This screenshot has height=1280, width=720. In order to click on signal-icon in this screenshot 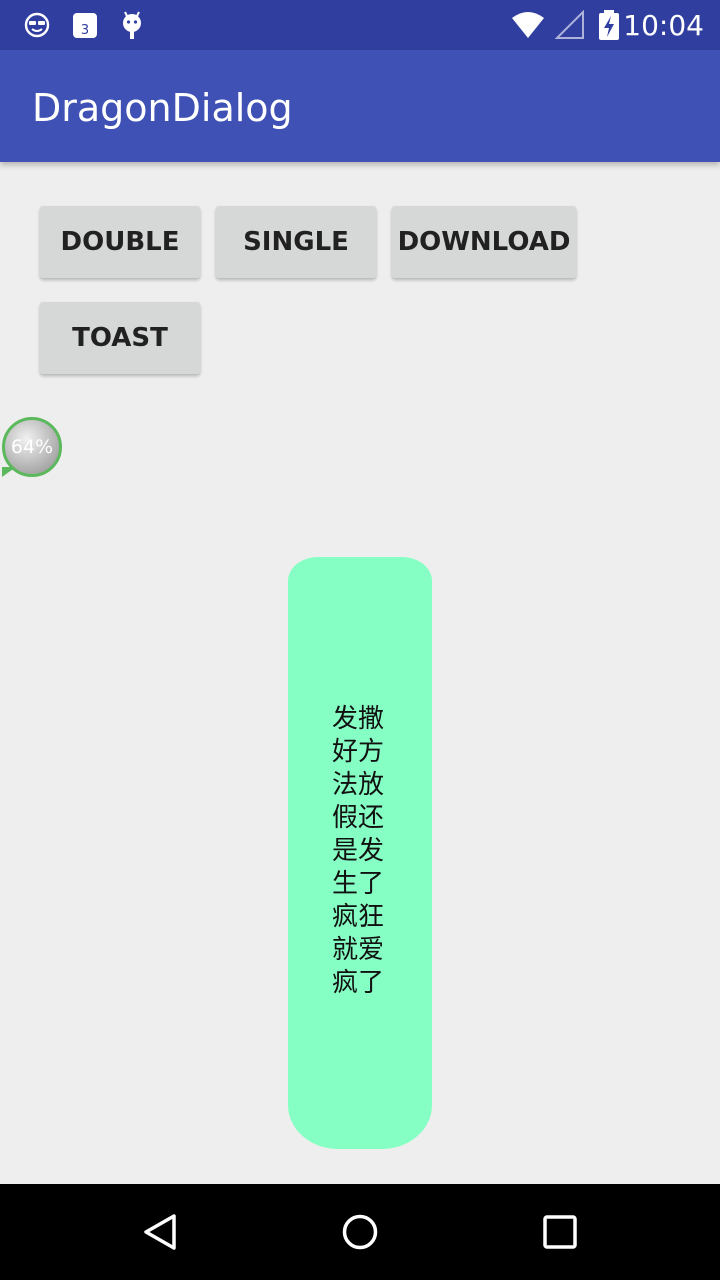, I will do `click(569, 24)`.